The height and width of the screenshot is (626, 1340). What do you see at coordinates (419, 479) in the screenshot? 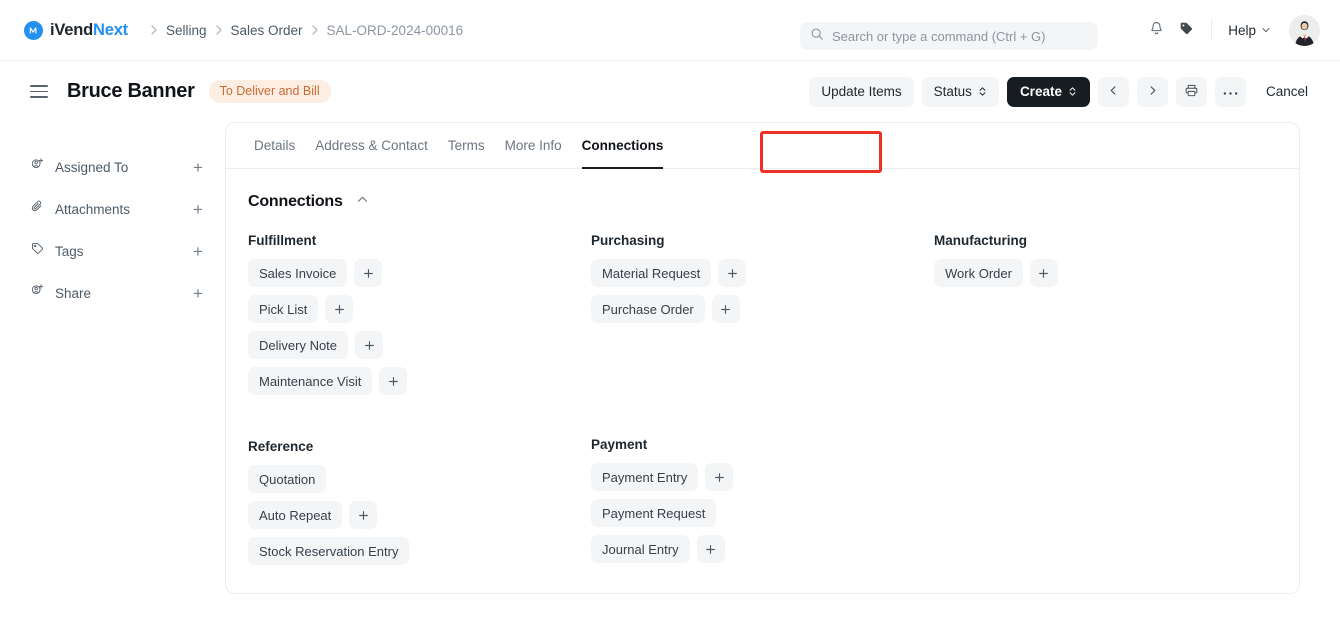
I see `list-item: Quotation` at bounding box center [419, 479].